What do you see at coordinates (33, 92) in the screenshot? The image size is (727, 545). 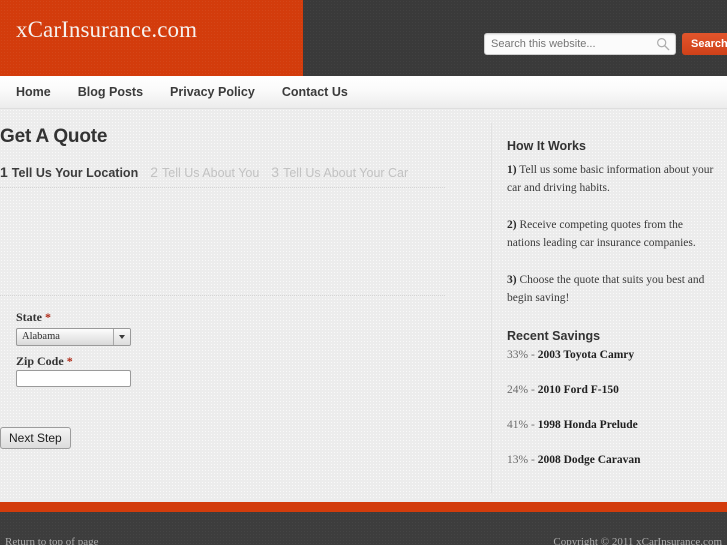 I see `nav-item-home: Home` at bounding box center [33, 92].